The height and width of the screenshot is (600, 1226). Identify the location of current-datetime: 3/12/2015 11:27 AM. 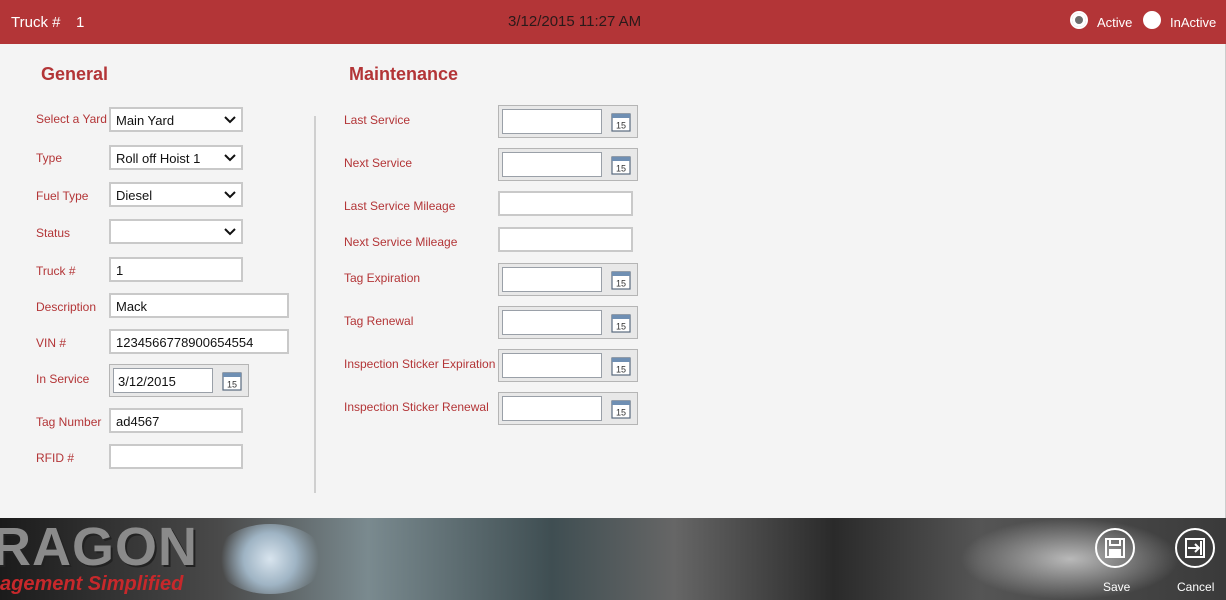
(575, 21).